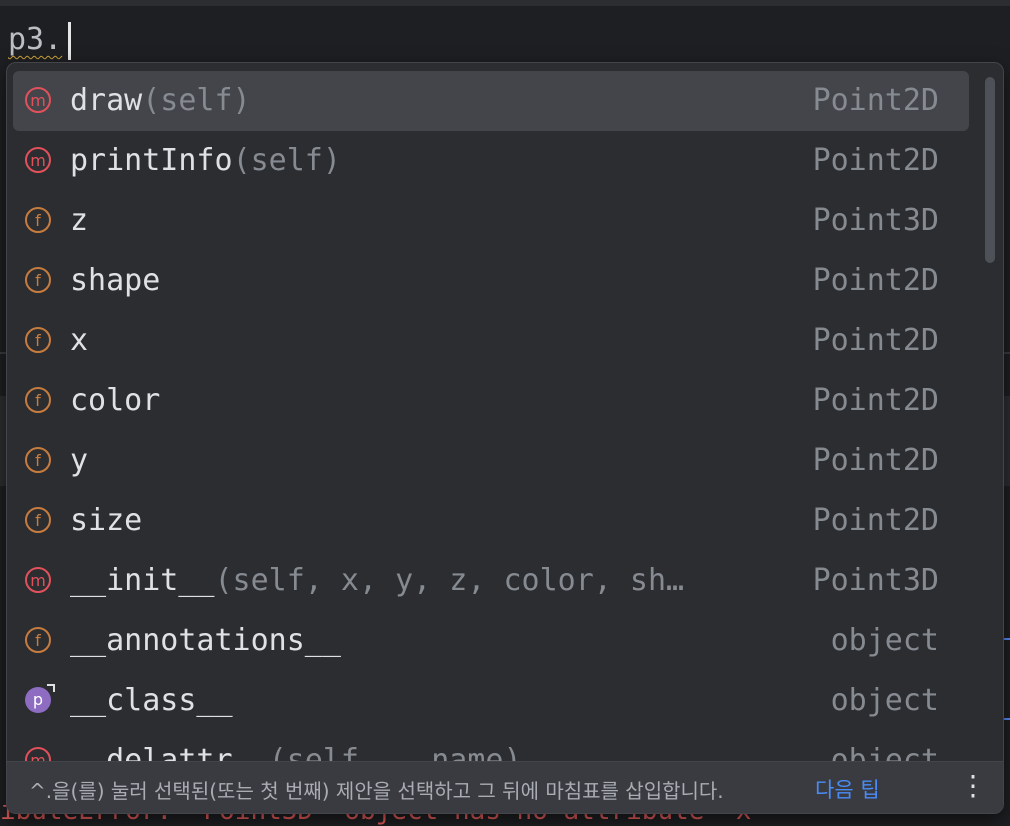 The width and height of the screenshot is (1010, 826). I want to click on text-caret, so click(69, 41).